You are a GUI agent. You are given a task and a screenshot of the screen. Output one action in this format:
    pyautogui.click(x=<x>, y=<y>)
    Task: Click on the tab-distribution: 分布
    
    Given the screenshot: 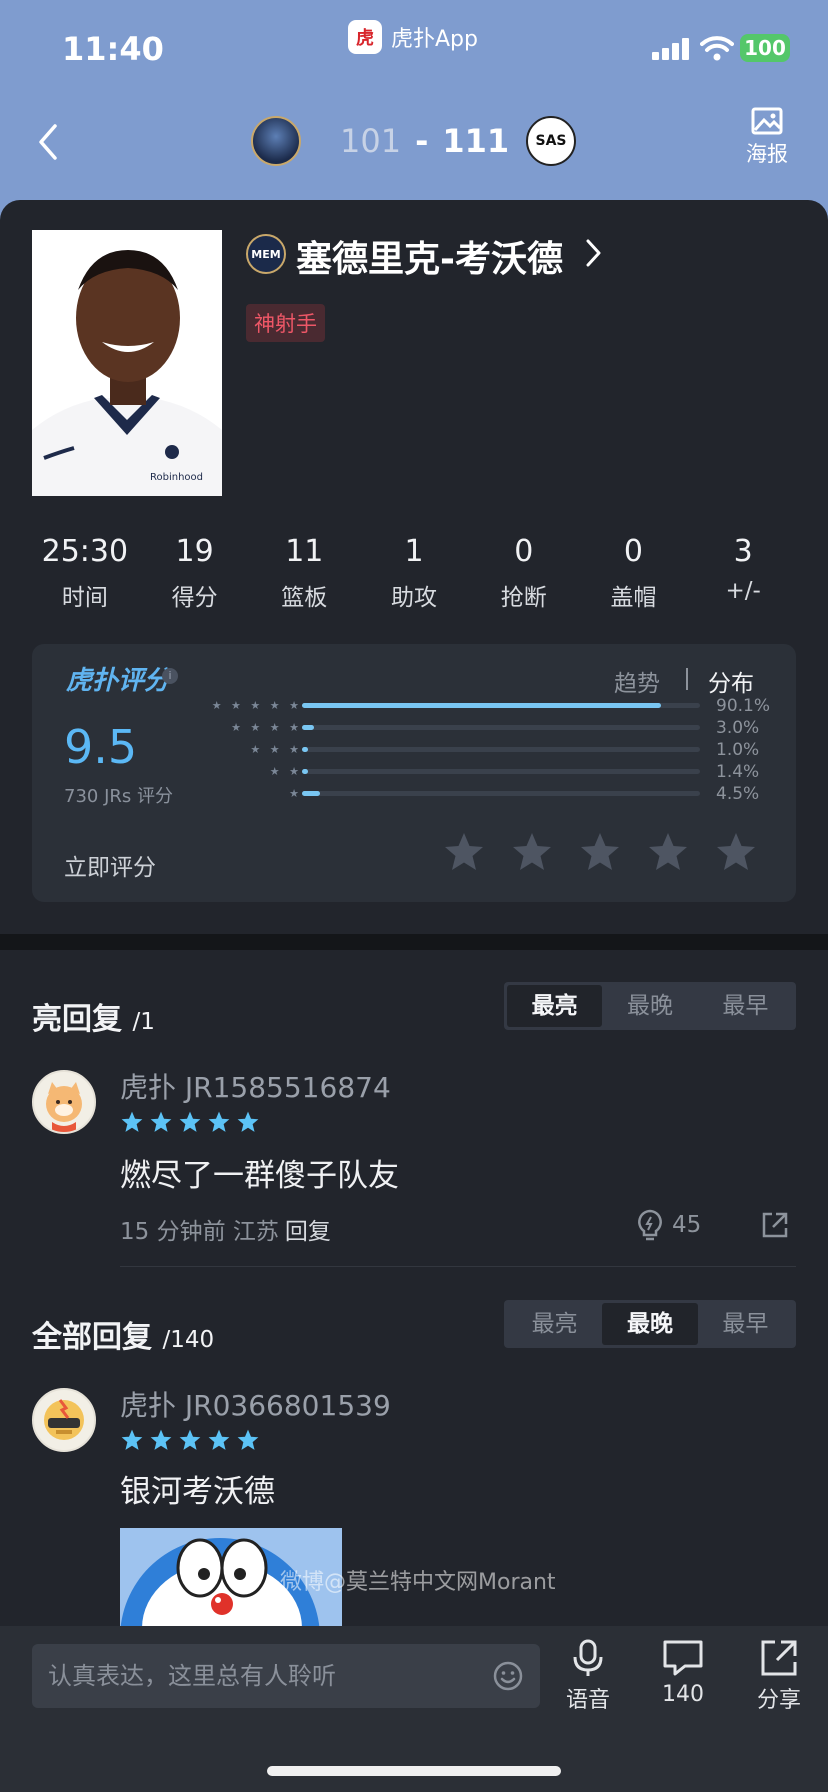 What is the action you would take?
    pyautogui.click(x=731, y=681)
    